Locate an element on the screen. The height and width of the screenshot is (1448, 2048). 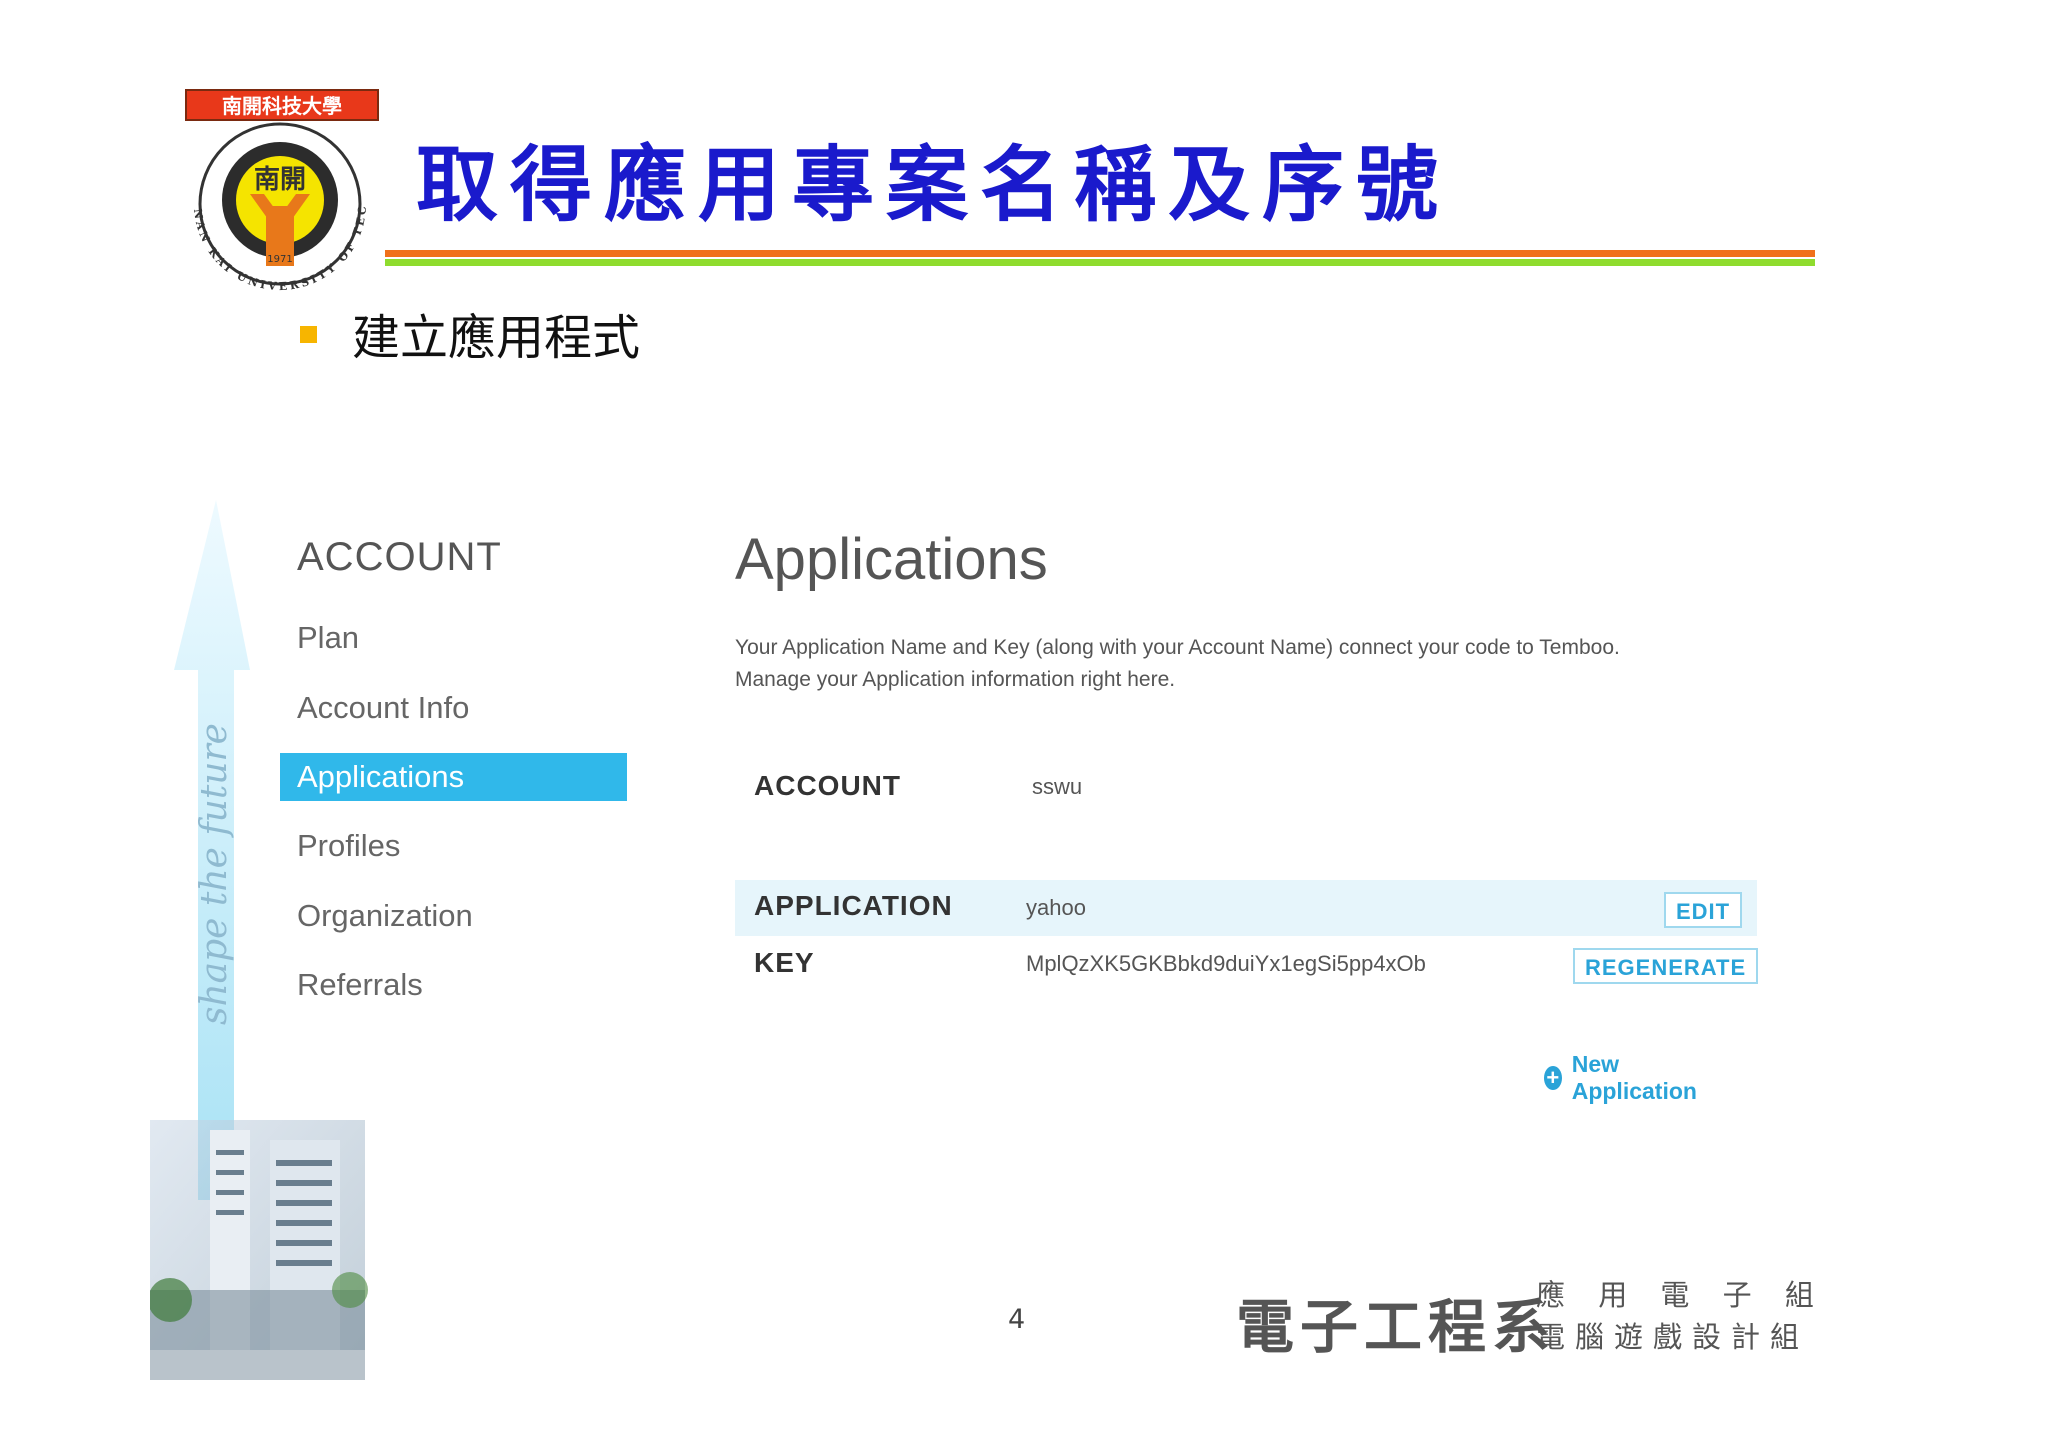
title-rule-green is located at coordinates (1100, 262).